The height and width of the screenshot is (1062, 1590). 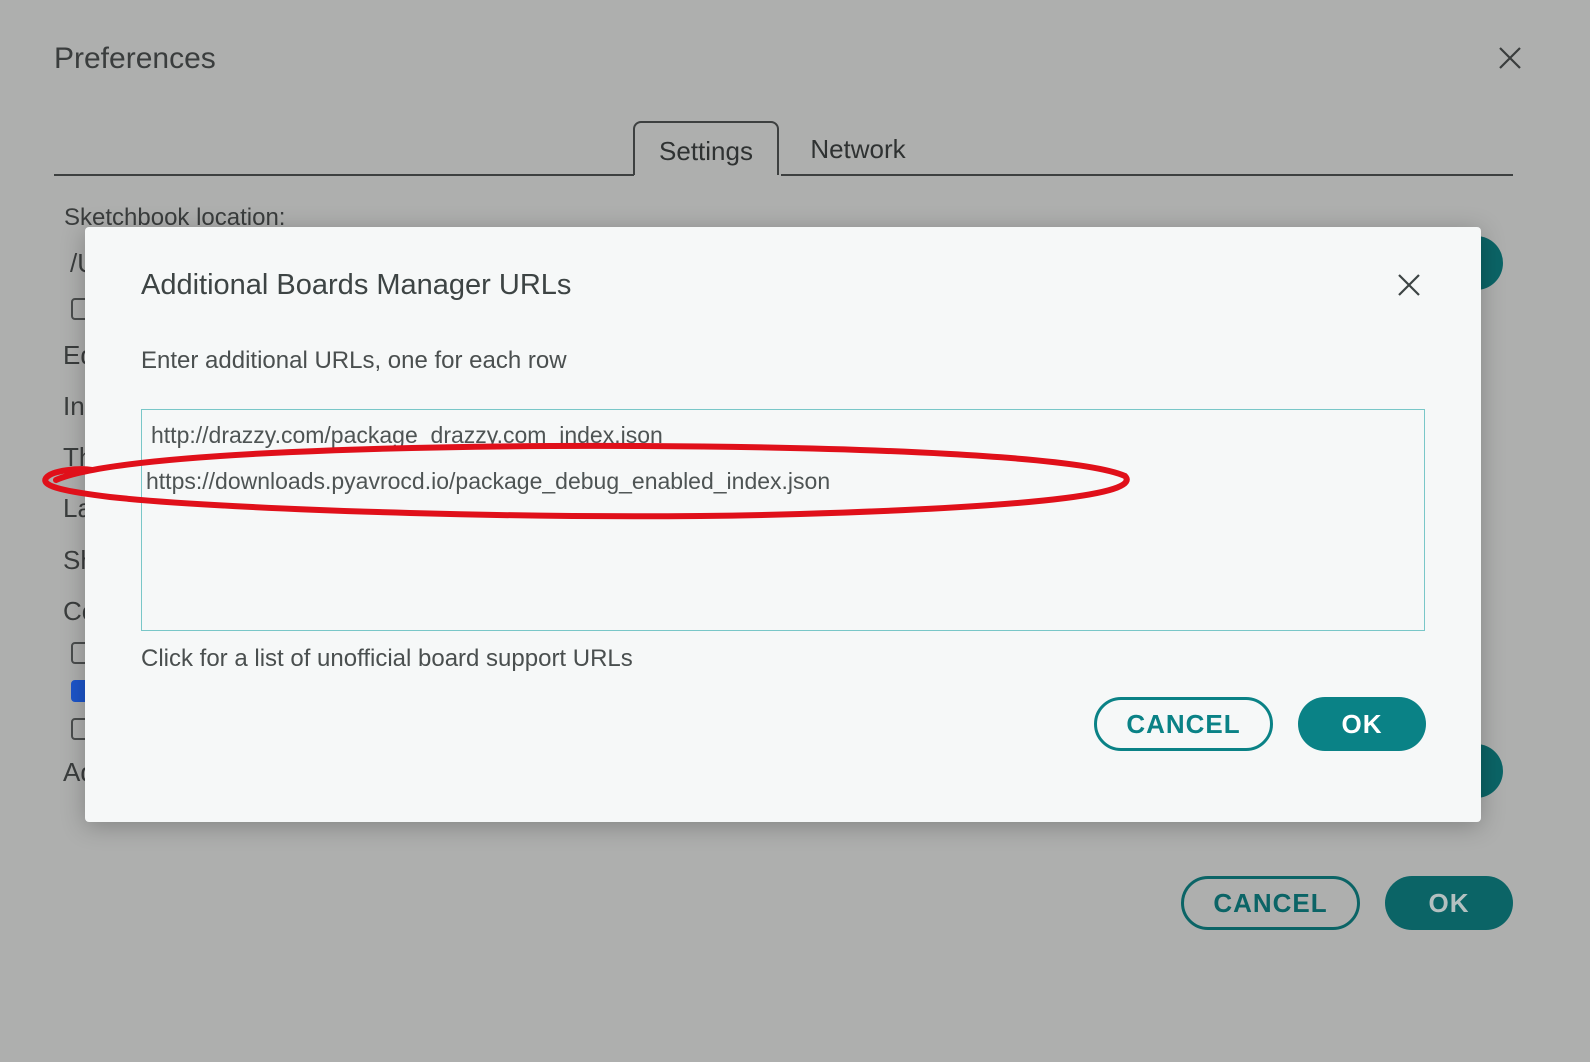 What do you see at coordinates (135, 58) in the screenshot?
I see `preferences-title: Preferences` at bounding box center [135, 58].